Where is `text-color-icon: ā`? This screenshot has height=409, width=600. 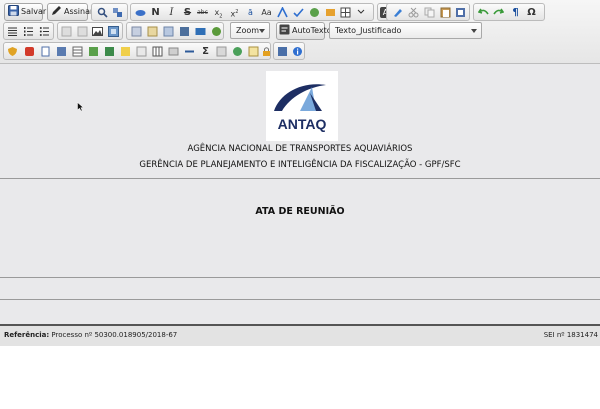 text-color-icon: ā is located at coordinates (250, 12).